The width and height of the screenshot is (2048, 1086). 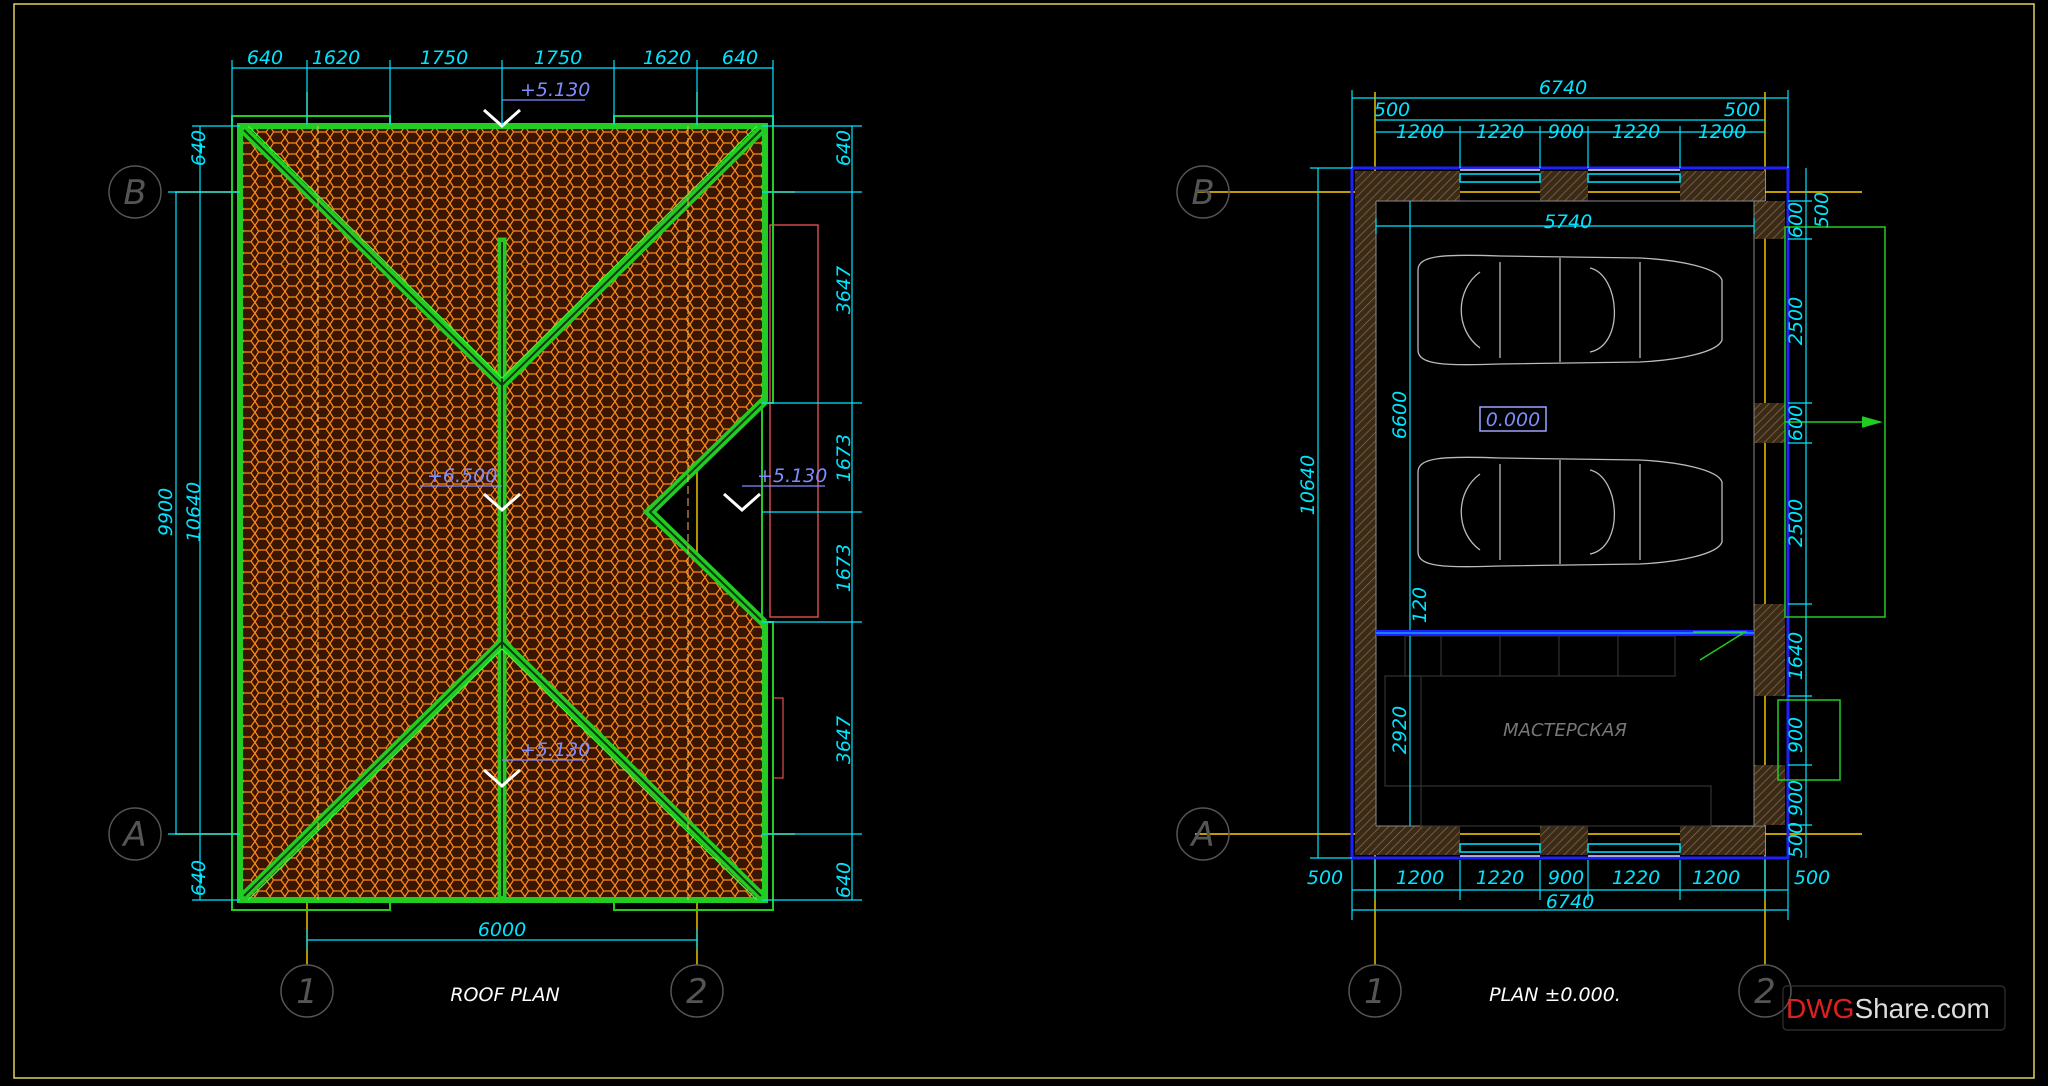 I want to click on plan-axis-b: B, so click(x=1202, y=193).